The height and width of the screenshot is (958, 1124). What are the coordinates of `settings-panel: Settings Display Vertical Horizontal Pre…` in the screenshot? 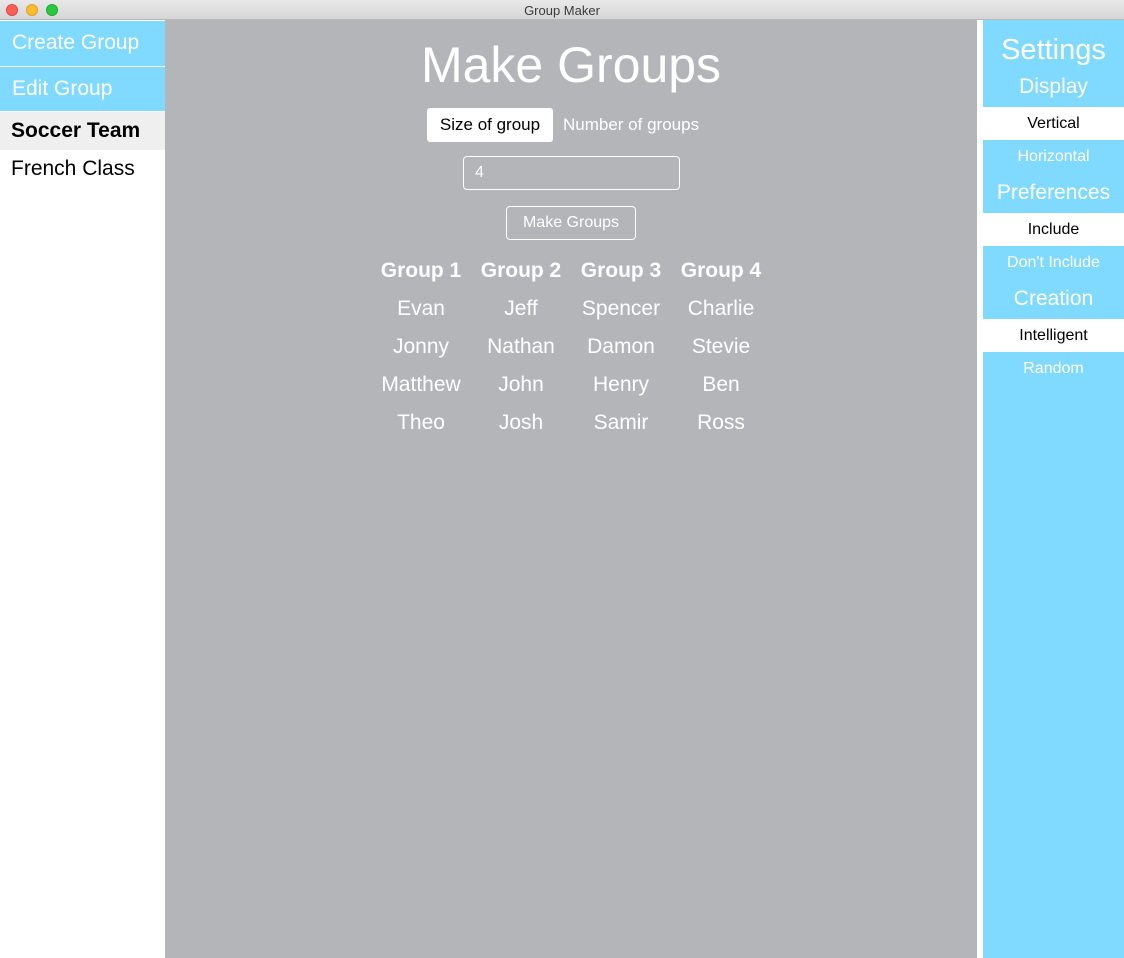 It's located at (1053, 489).